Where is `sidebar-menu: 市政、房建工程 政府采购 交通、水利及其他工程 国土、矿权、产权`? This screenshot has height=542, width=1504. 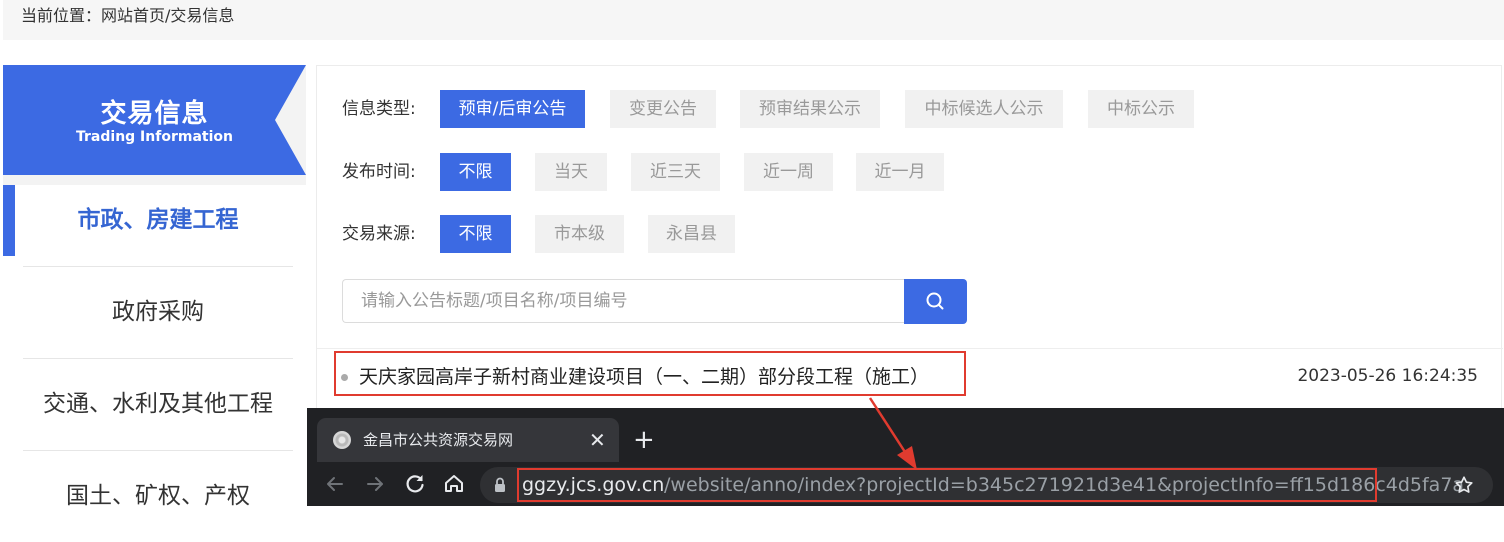
sidebar-menu: 市政、房建工程 政府采购 交通、水利及其他工程 国土、矿权、产权 is located at coordinates (154, 347).